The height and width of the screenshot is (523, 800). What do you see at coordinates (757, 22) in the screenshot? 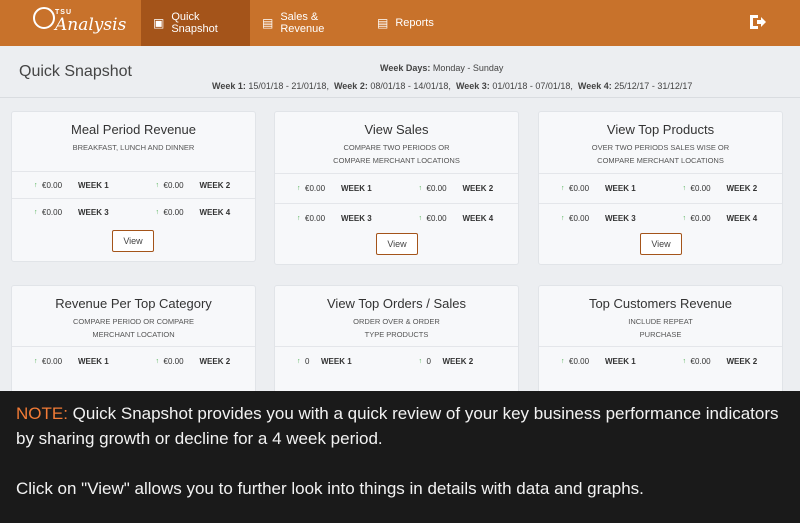
I see `logout-icon` at bounding box center [757, 22].